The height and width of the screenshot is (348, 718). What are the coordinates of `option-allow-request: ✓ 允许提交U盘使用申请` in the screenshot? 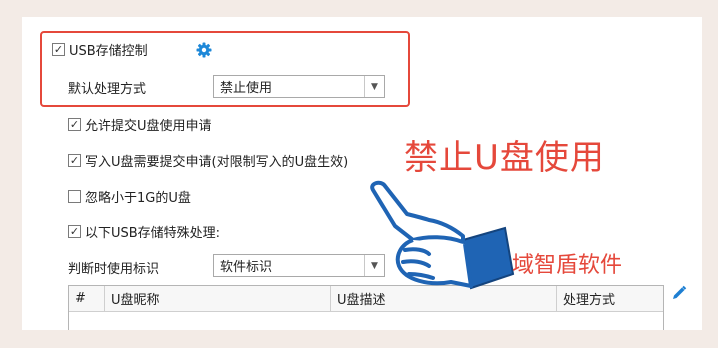 It's located at (140, 124).